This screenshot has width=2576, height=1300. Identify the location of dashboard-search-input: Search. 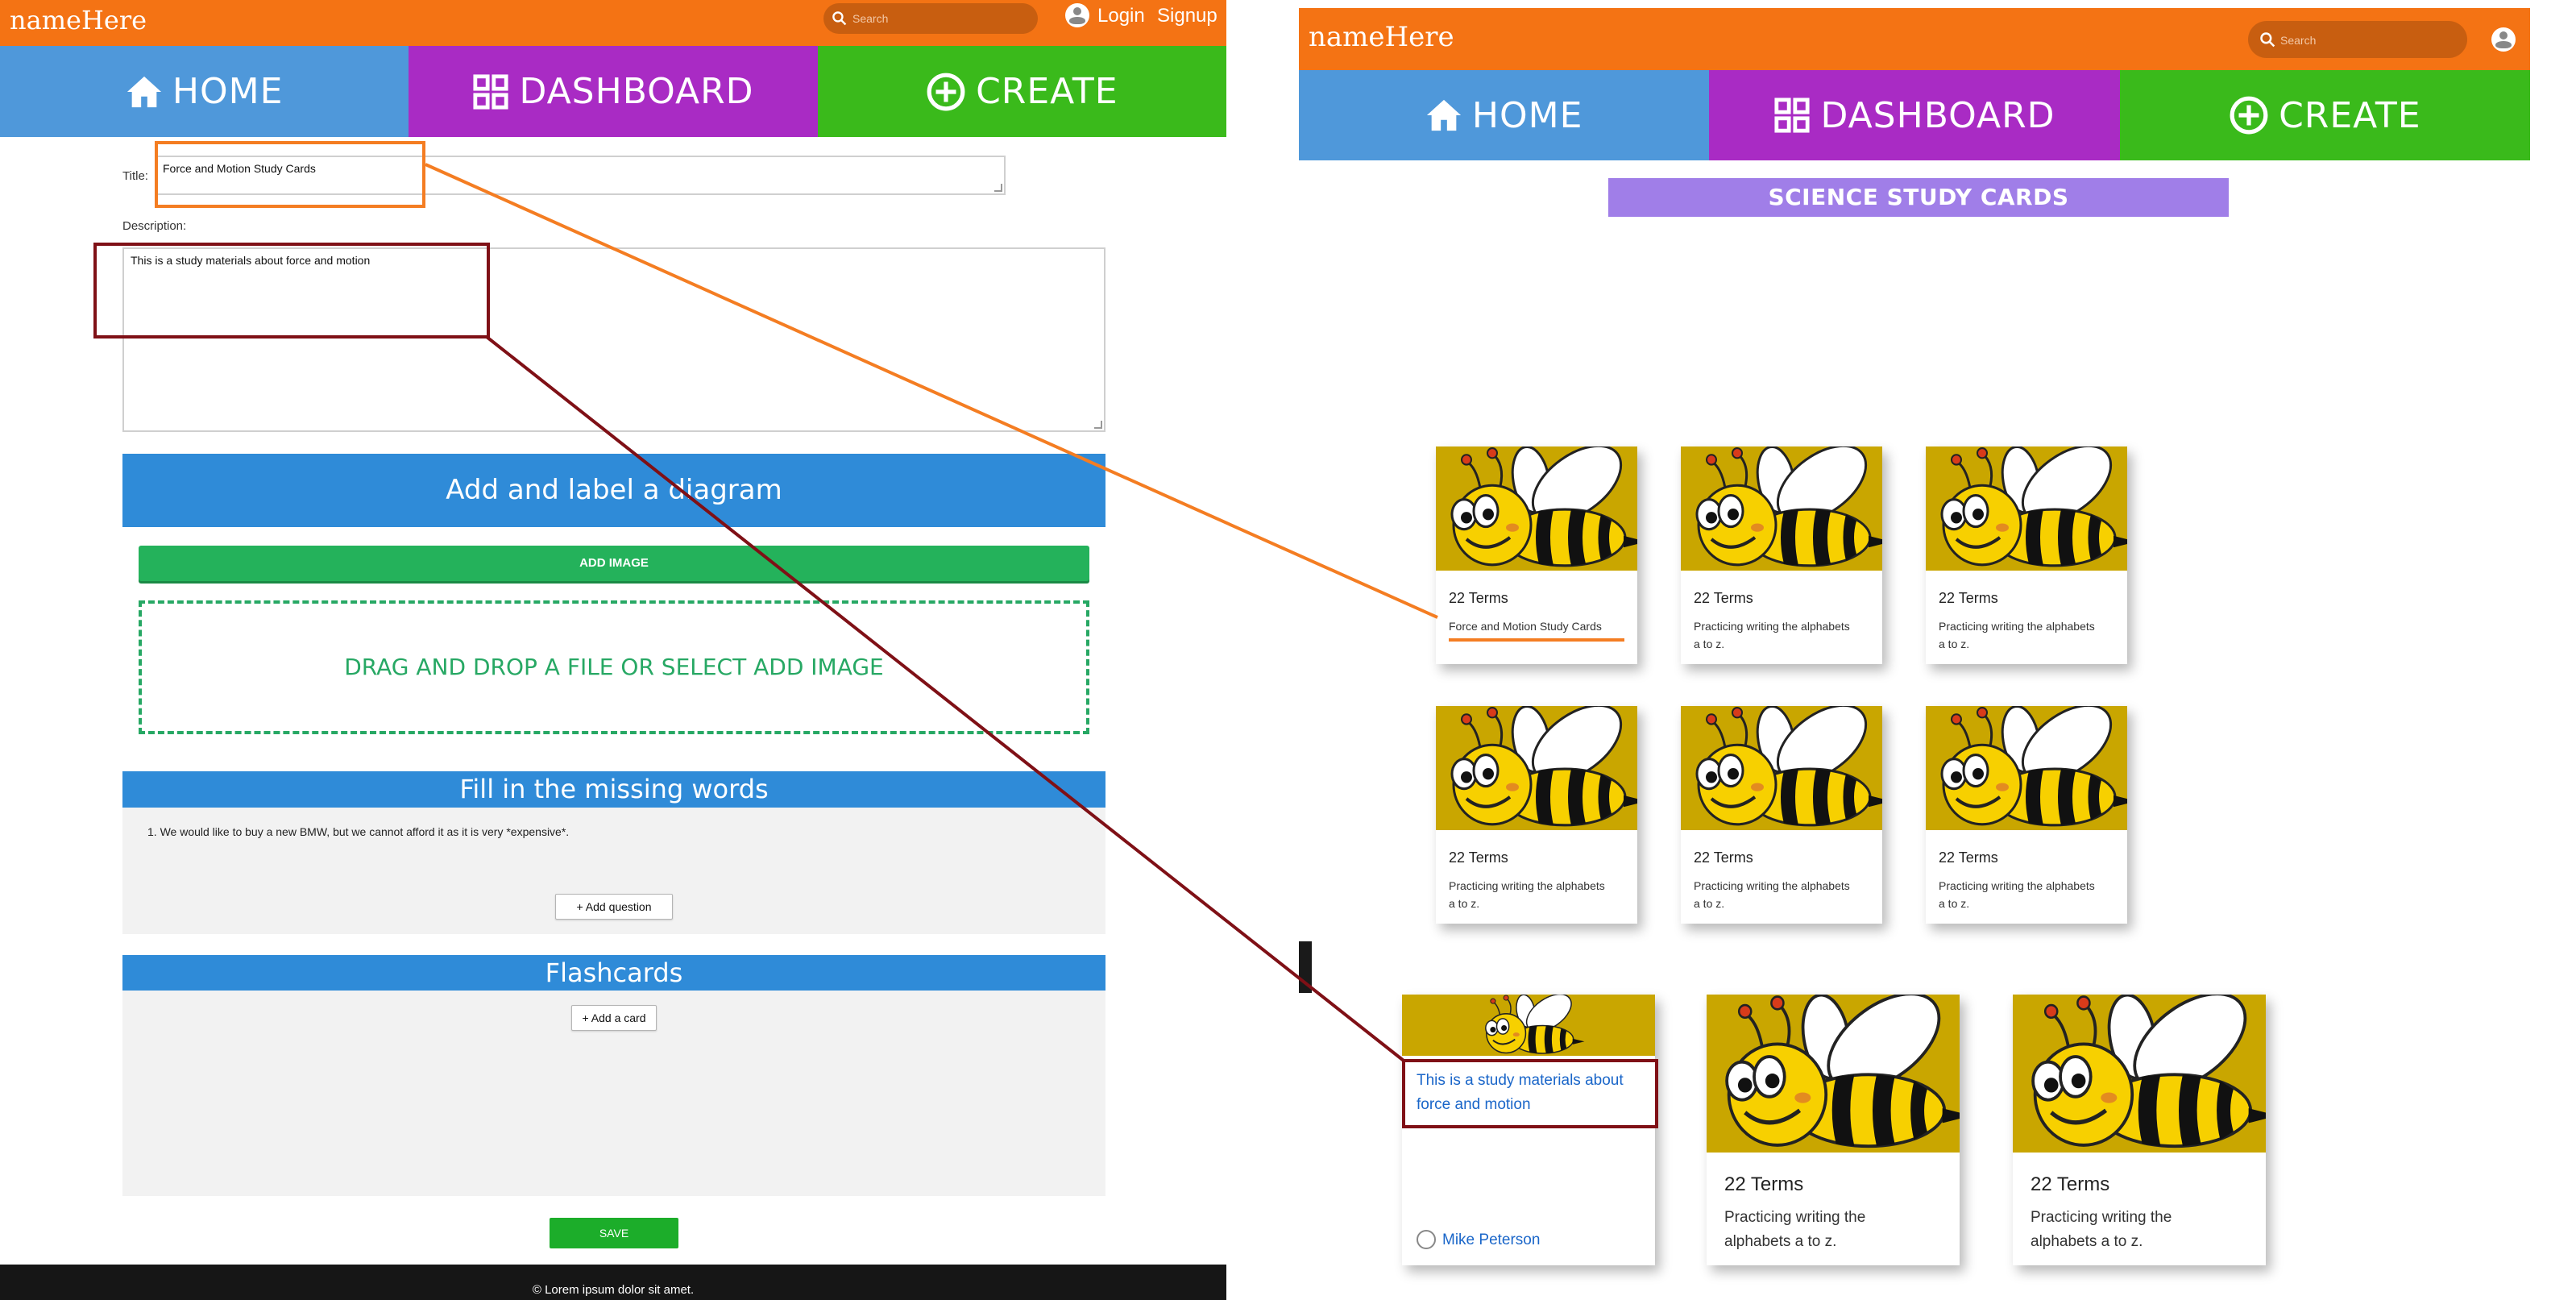
(2298, 40).